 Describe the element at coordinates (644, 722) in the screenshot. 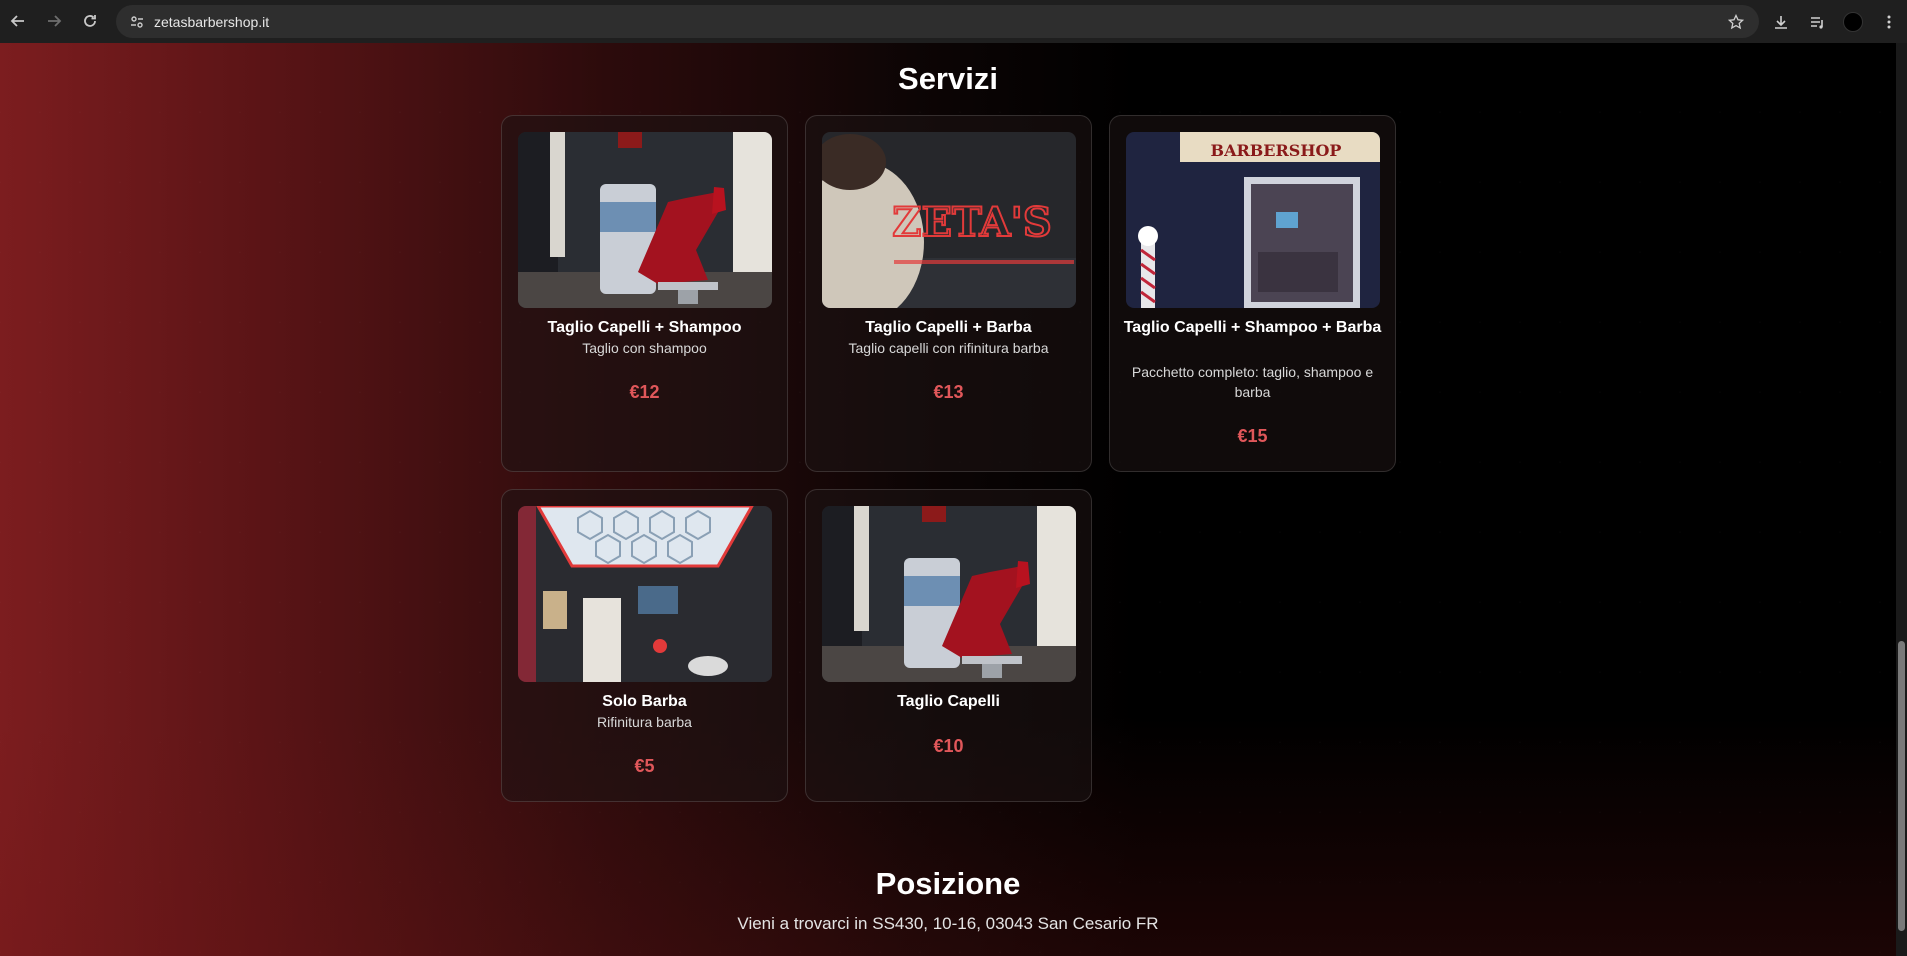

I see `service-description: Rifinitura barba` at that location.